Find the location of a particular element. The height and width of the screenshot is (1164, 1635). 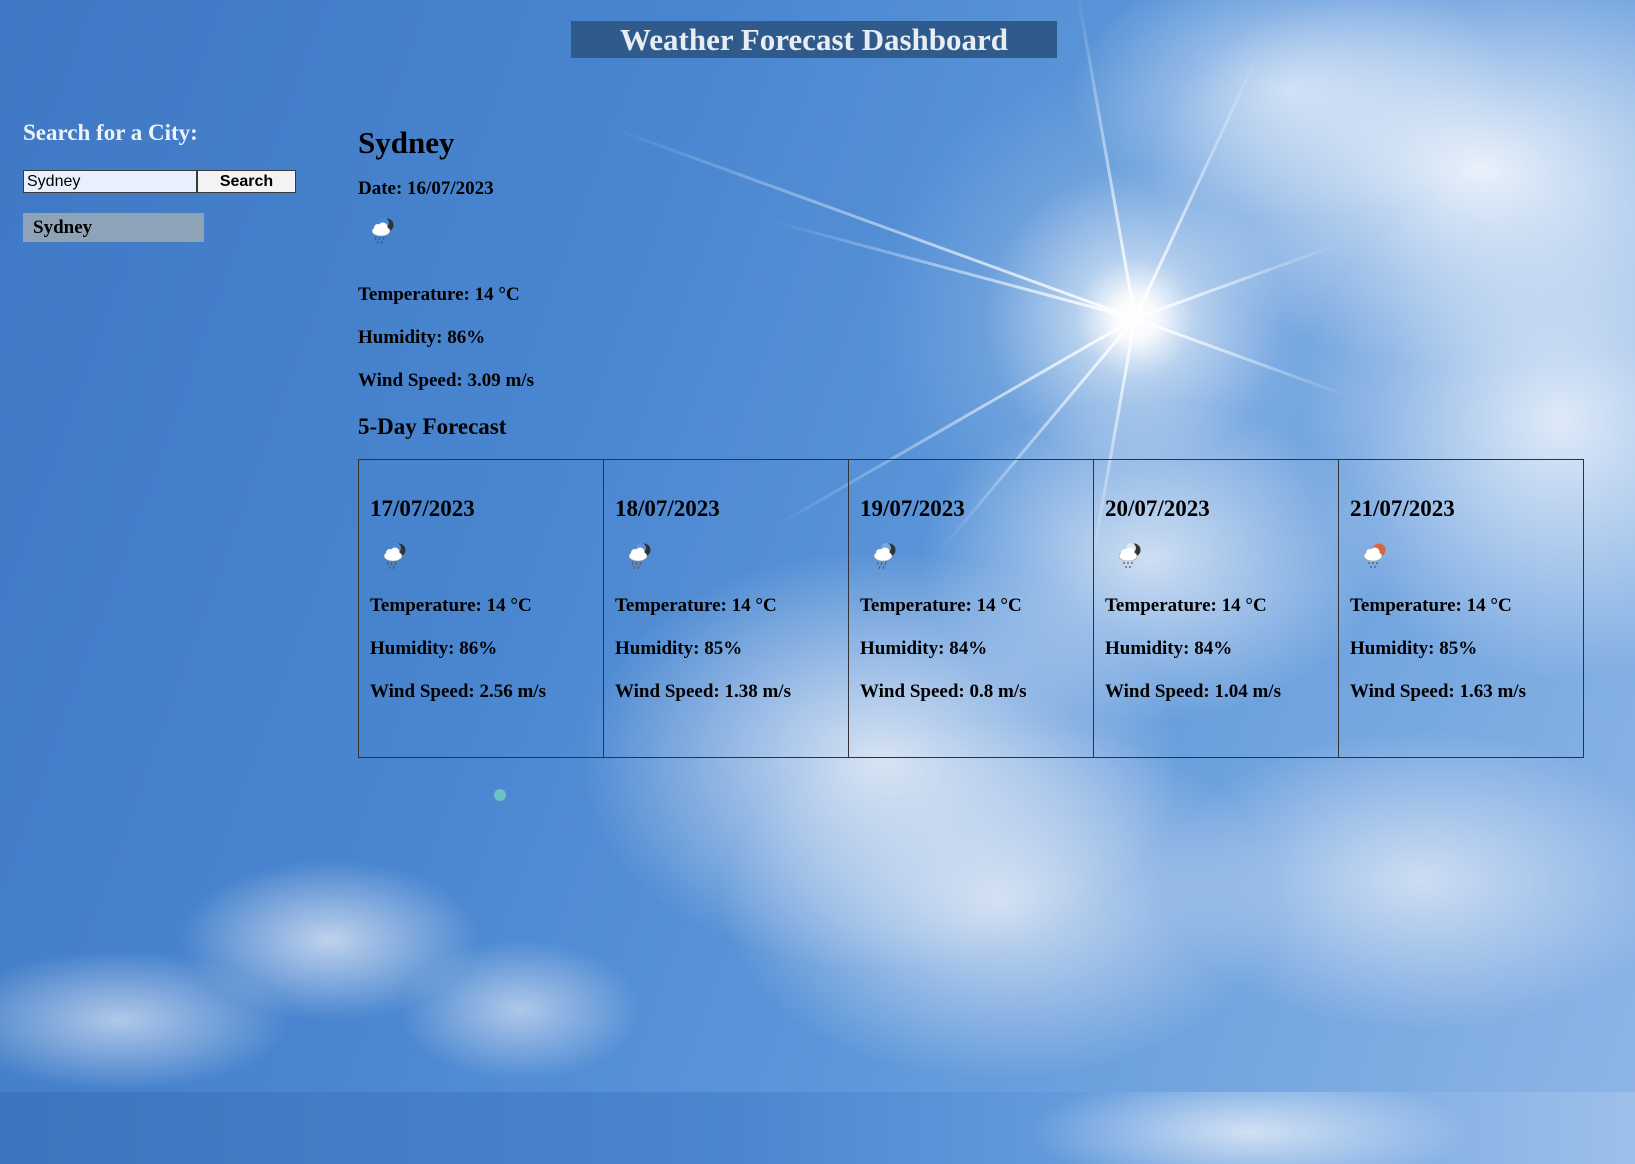

forecast-title: 5-Day Forecast is located at coordinates (432, 426).